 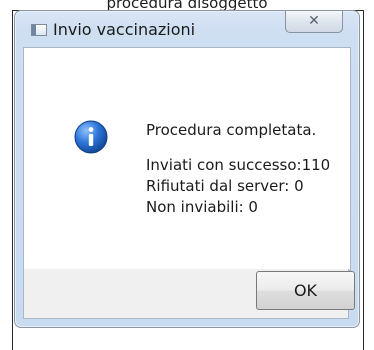 What do you see at coordinates (238, 165) in the screenshot?
I see `message-line-sent: Inviati con successo:110` at bounding box center [238, 165].